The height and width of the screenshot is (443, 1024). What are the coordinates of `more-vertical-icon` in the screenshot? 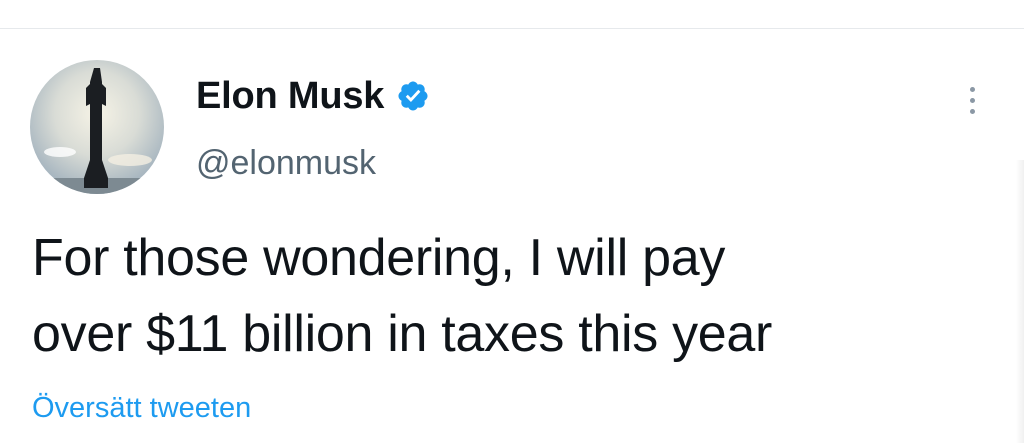 It's located at (972, 100).